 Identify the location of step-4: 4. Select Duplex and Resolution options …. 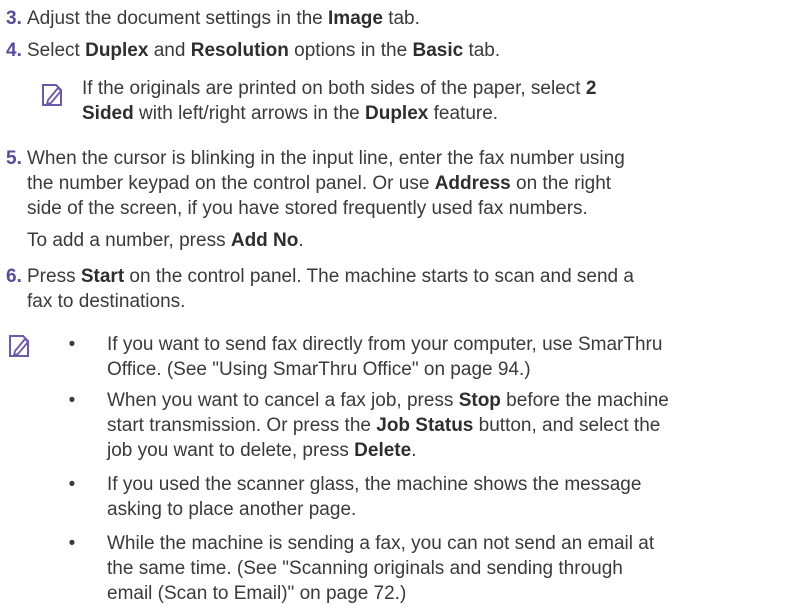
(253, 50).